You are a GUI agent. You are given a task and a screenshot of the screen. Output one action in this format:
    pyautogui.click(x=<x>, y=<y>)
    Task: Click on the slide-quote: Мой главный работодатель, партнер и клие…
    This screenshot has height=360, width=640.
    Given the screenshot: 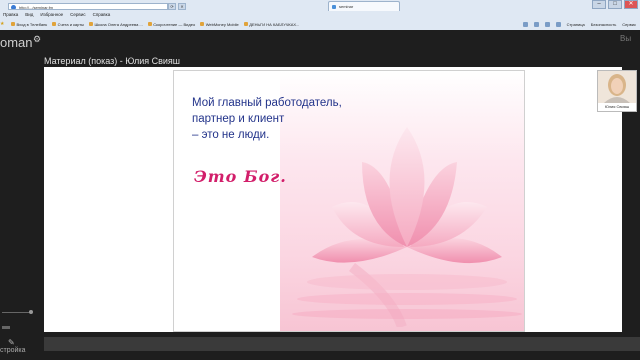 What is the action you would take?
    pyautogui.click(x=297, y=119)
    